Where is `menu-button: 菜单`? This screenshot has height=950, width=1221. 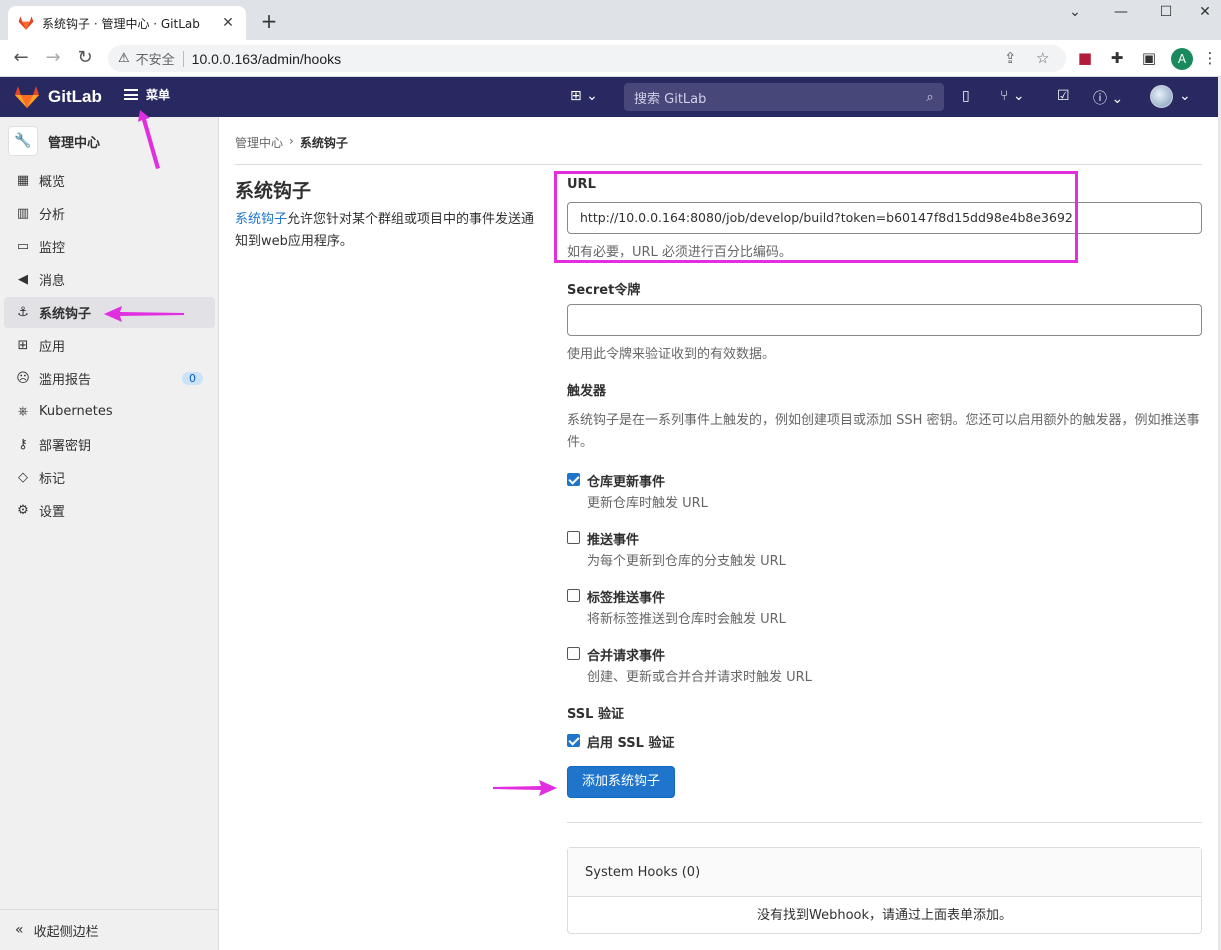 menu-button: 菜单 is located at coordinates (147, 94).